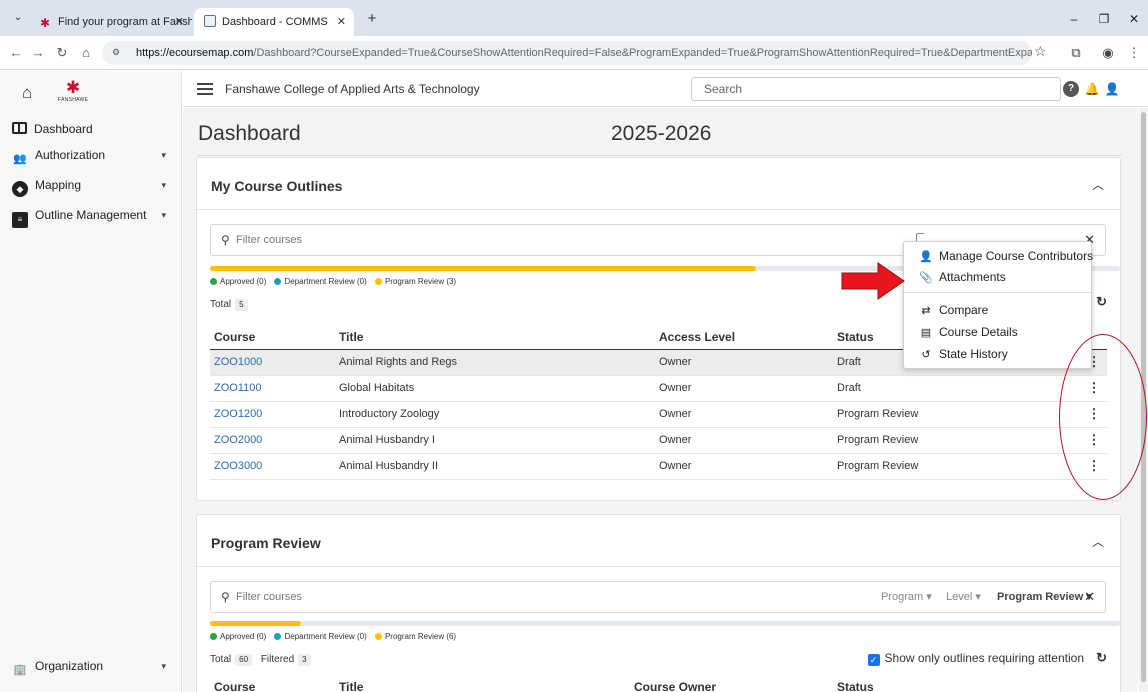 The height and width of the screenshot is (692, 1148). Describe the element at coordinates (27, 93) in the screenshot. I see `home-icon: ⌂` at that location.